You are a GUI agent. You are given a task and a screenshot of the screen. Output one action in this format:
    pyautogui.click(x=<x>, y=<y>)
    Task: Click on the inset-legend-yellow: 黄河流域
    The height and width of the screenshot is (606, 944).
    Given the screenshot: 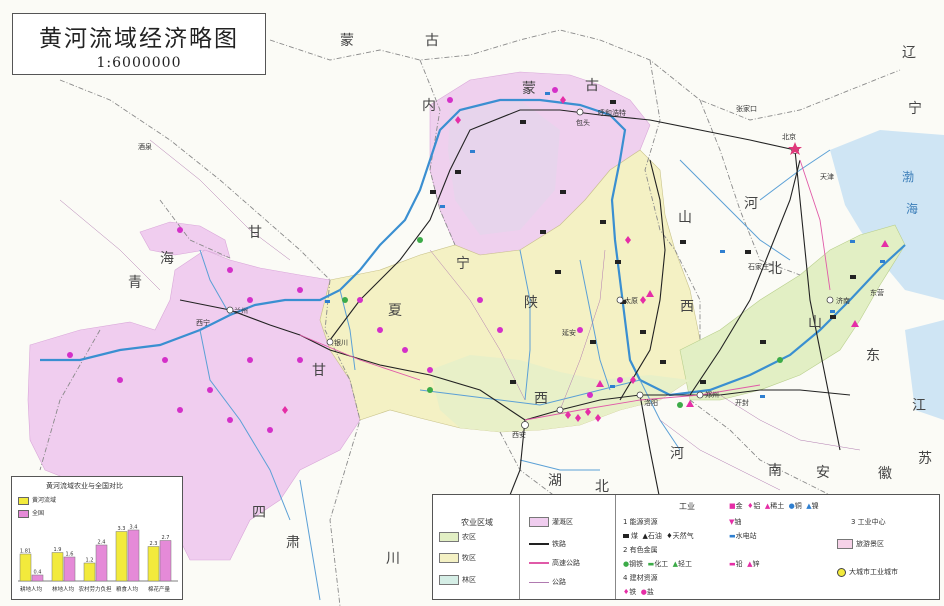 What is the action you would take?
    pyautogui.click(x=37, y=500)
    